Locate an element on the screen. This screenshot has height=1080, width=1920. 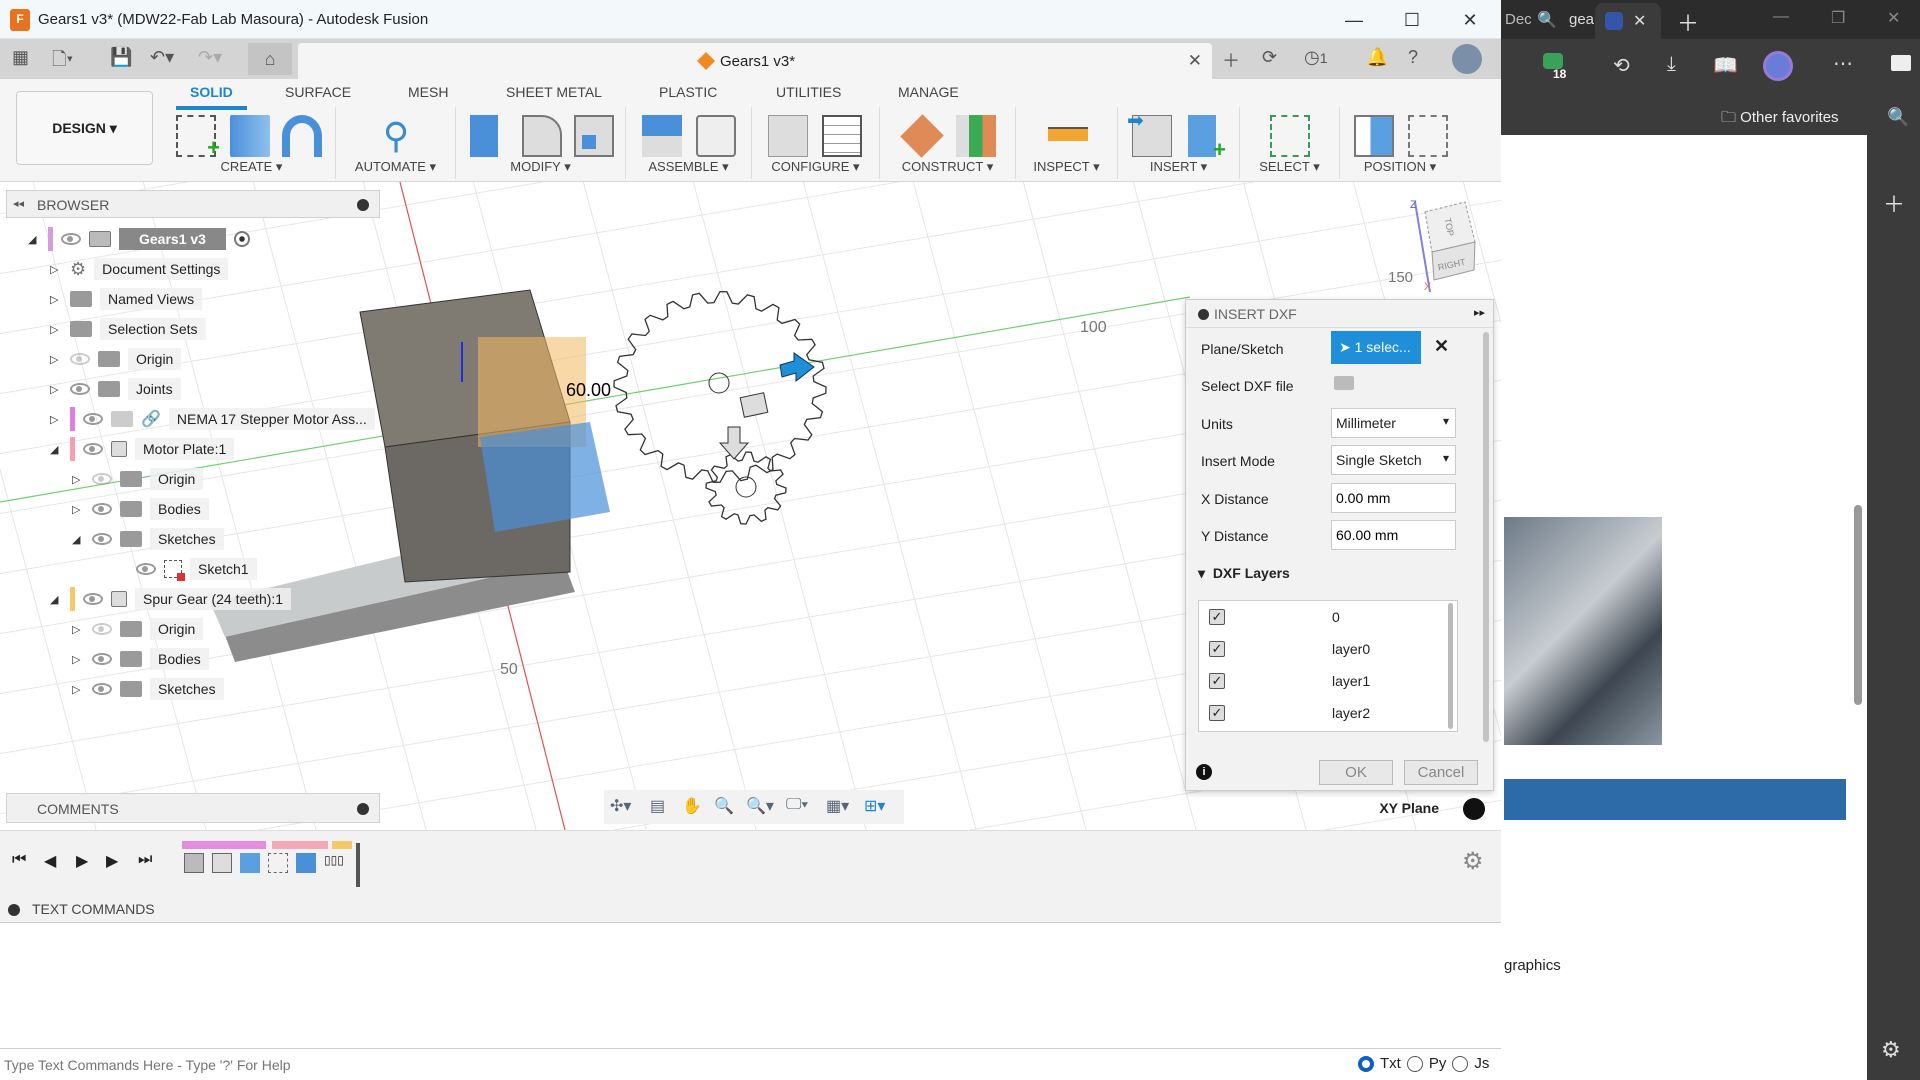
tab-utilities: UTILITIES is located at coordinates (808, 92).